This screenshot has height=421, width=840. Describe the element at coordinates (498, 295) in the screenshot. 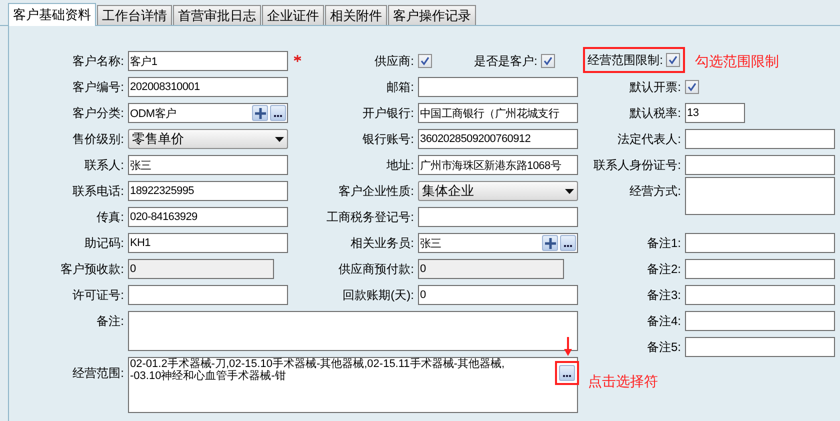

I see `input-field: 0` at that location.